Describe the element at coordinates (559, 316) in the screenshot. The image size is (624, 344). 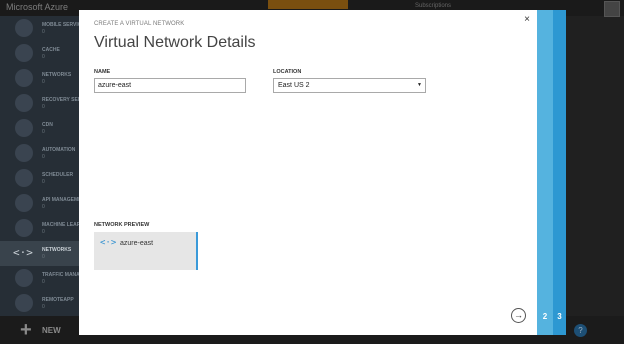
I see `step-number: 3` at that location.